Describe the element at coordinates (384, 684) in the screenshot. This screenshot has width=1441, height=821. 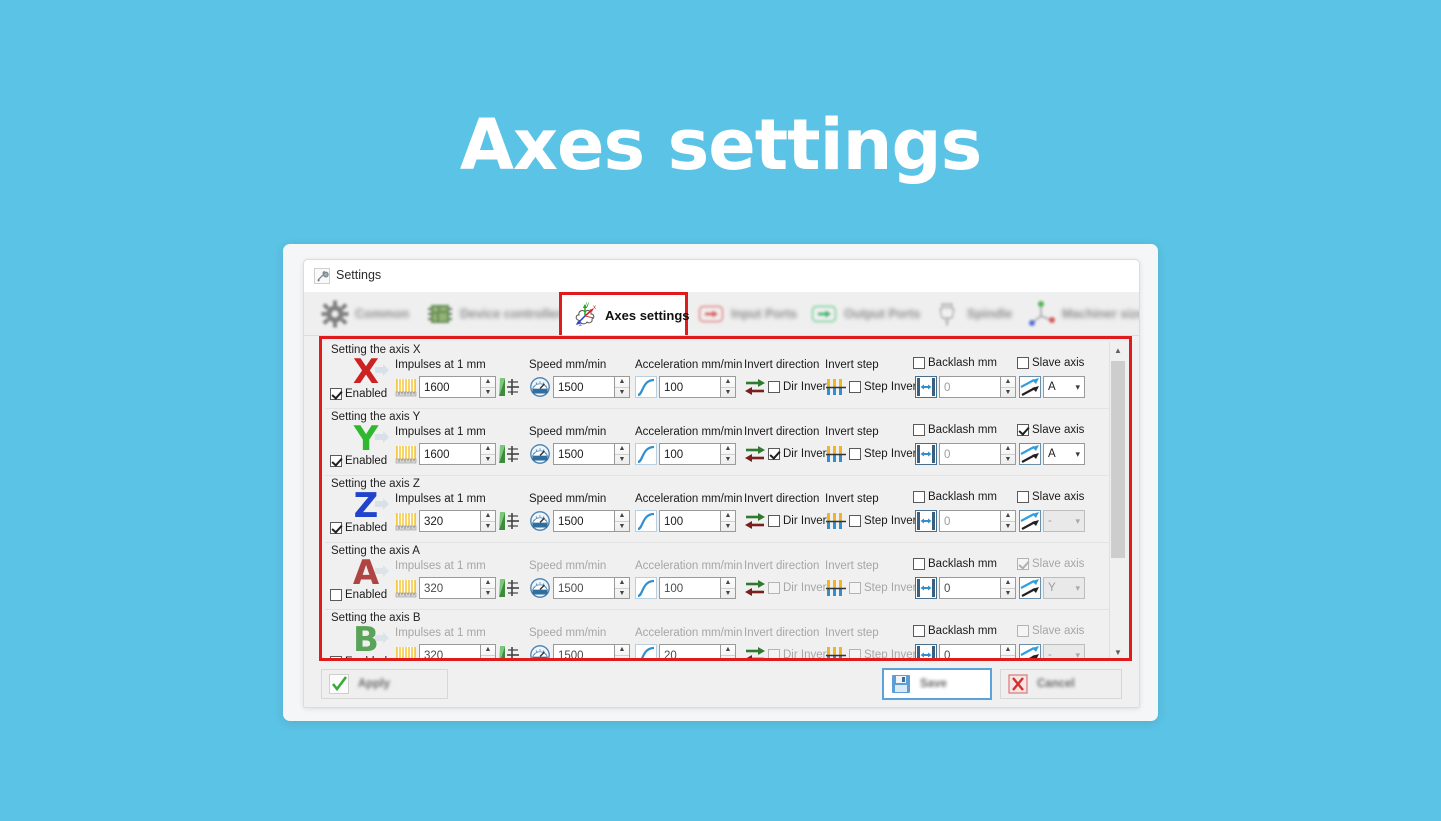
I see `apply-button: Apply` at that location.